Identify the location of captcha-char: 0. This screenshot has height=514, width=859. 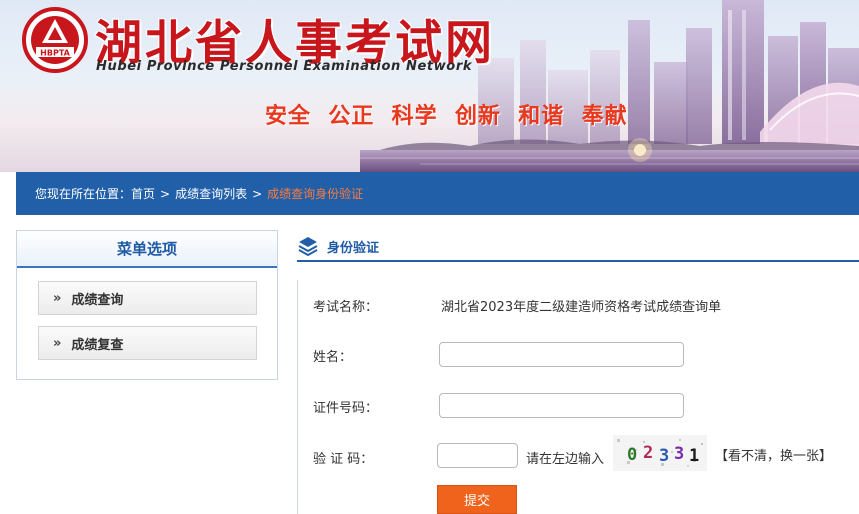
(632, 455).